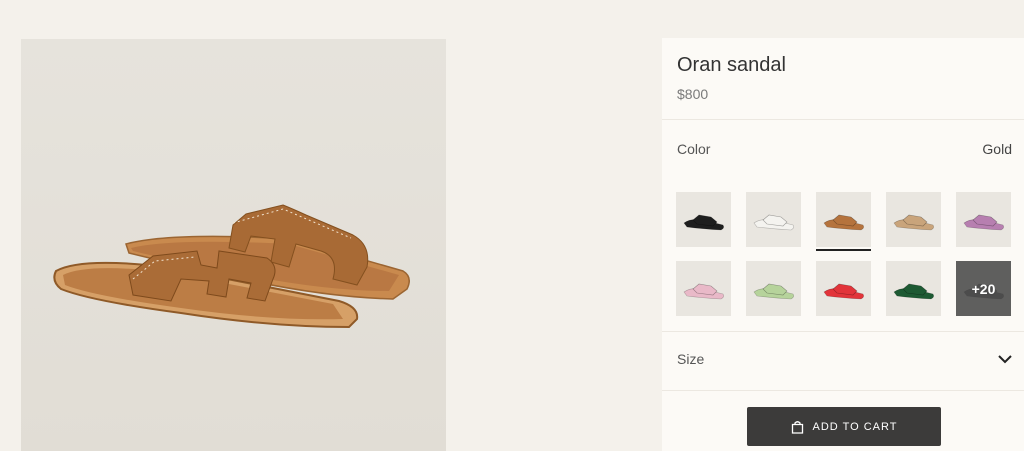 This screenshot has height=451, width=1024. Describe the element at coordinates (797, 427) in the screenshot. I see `shopping-bag-icon` at that location.